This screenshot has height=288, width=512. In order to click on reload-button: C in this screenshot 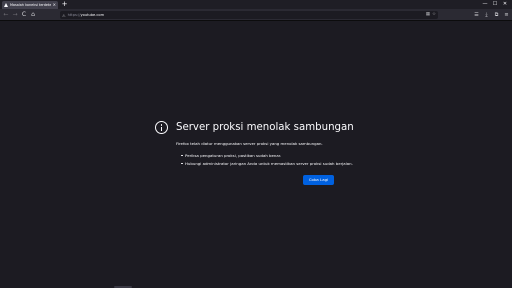, I will do `click(24, 15)`.